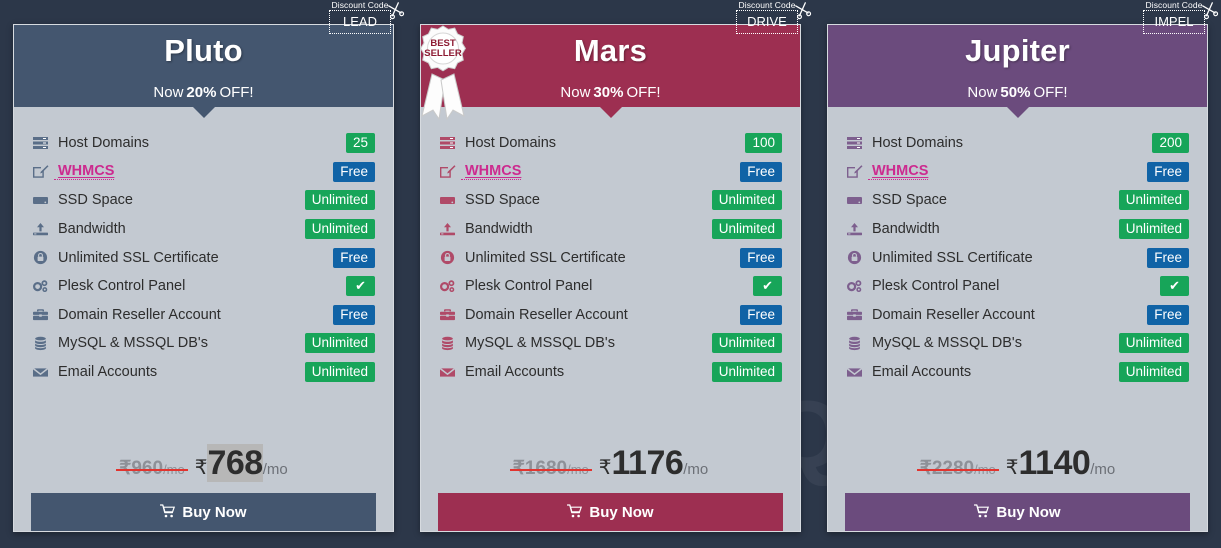  I want to click on price-row-jupiter: ₹2280/mo ₹1140/mo, so click(1017, 460).